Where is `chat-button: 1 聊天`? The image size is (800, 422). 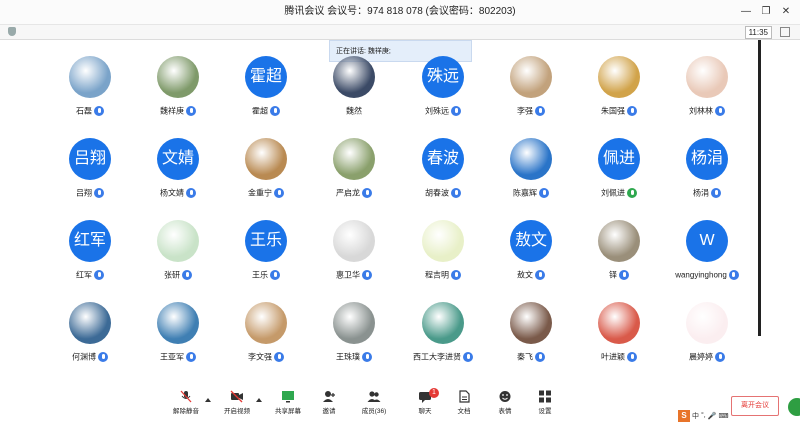 chat-button: 1 聊天 is located at coordinates (425, 405).